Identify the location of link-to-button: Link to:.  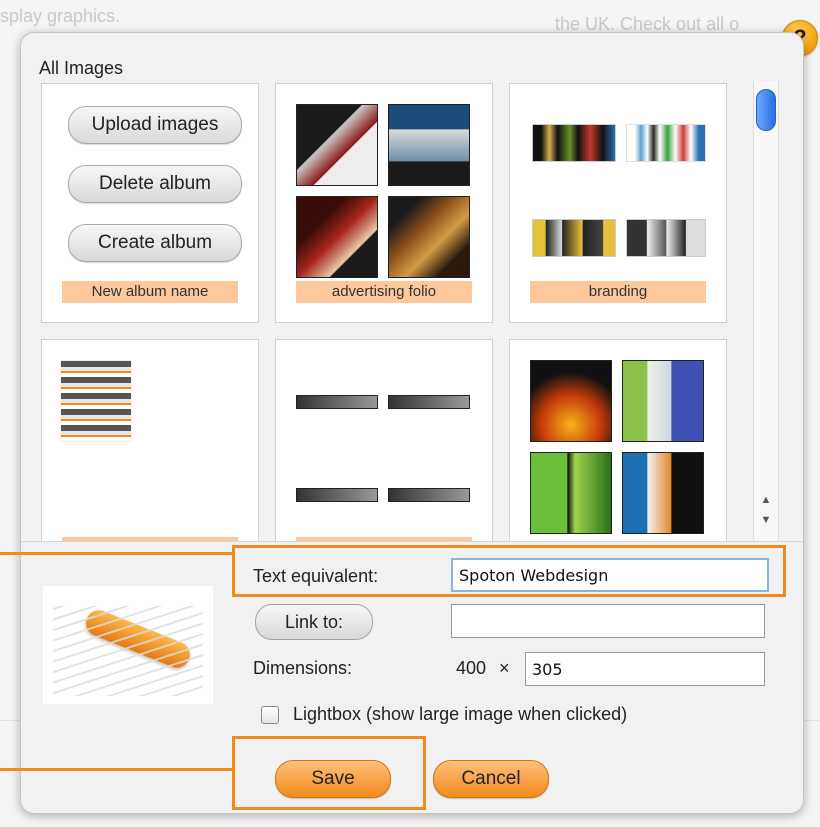
(314, 622).